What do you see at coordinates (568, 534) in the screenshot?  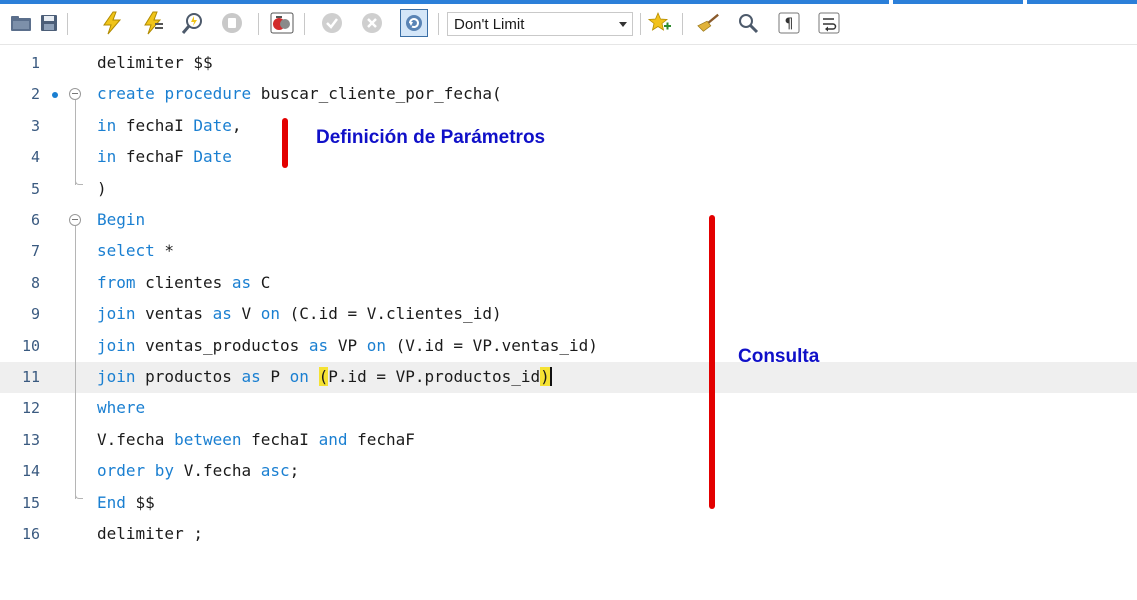 I see `code-line: 16 delimiter ;` at bounding box center [568, 534].